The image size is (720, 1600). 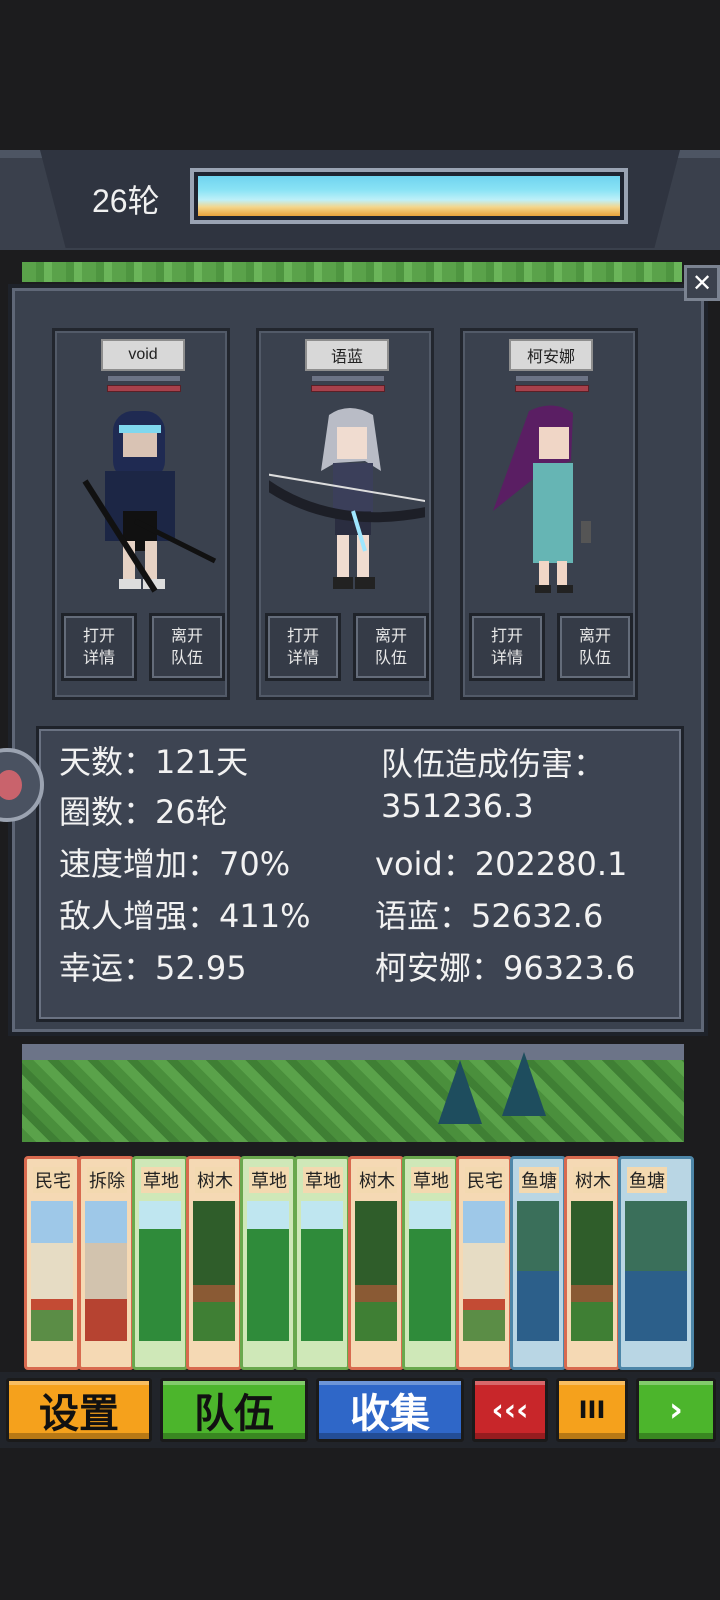 What do you see at coordinates (347, 355) in the screenshot?
I see `character-name: 语蓝` at bounding box center [347, 355].